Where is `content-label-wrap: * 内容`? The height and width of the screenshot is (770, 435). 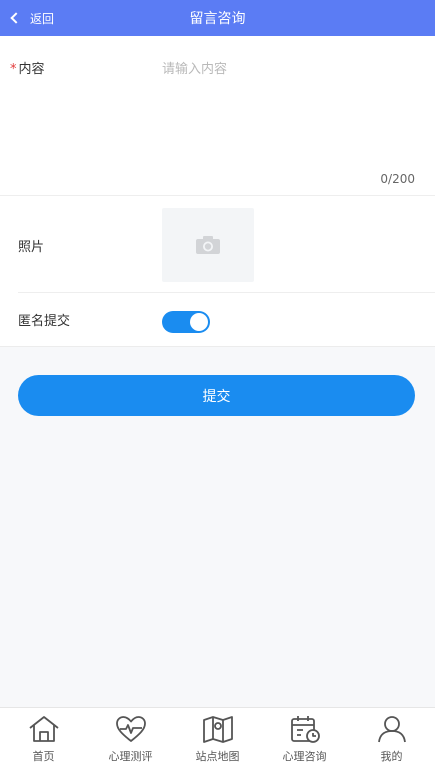
content-label-wrap: * 内容 is located at coordinates (27, 67).